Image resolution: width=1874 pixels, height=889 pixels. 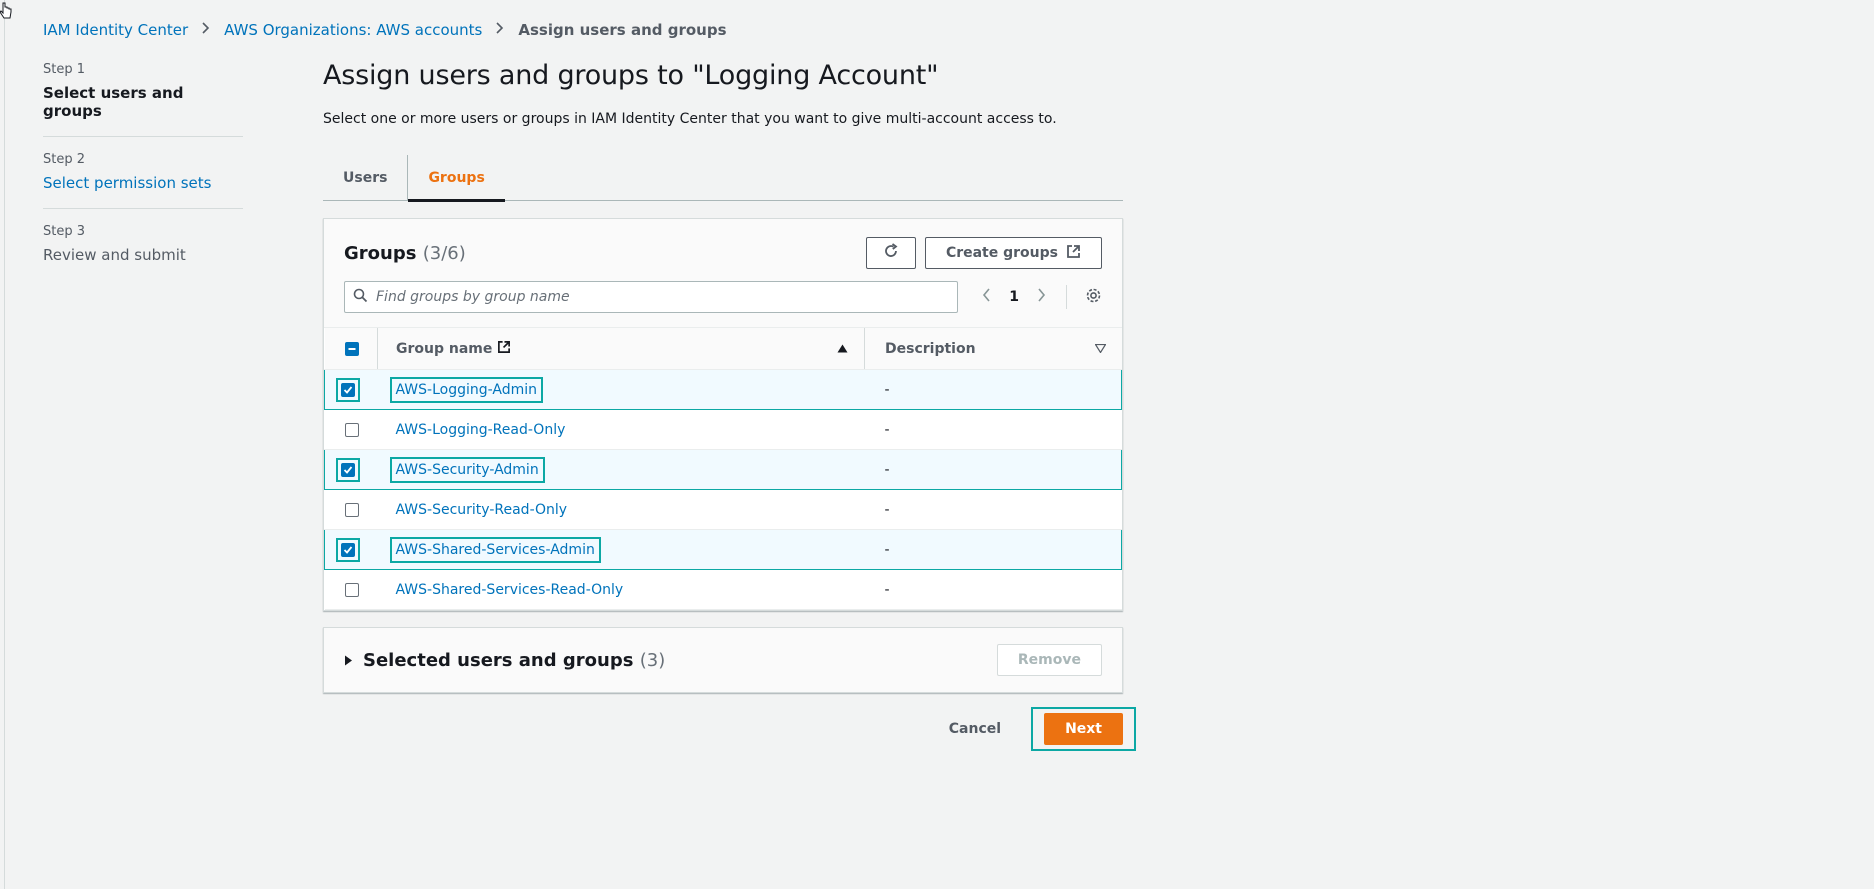 I want to click on selected-count: (3), so click(x=652, y=660).